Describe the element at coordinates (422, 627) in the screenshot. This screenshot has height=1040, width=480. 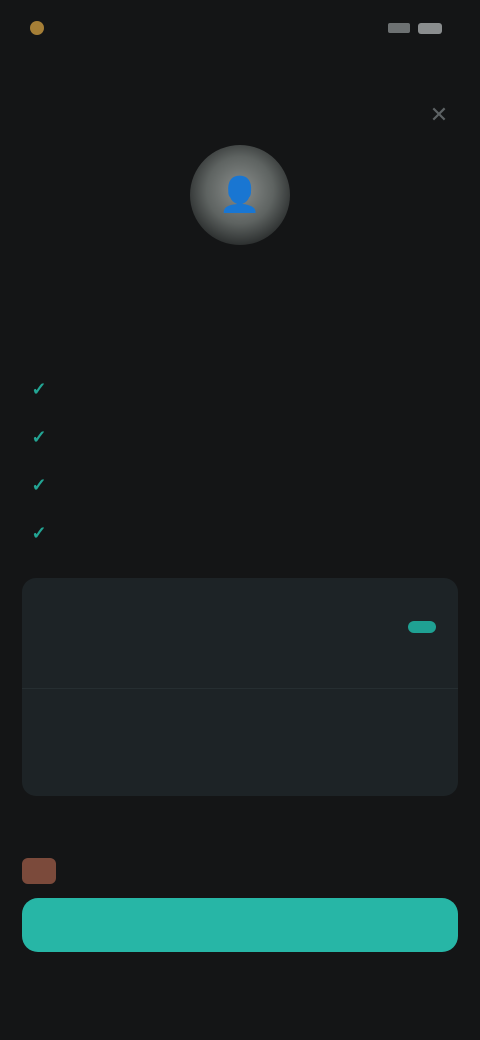
I see `plan-badge` at that location.